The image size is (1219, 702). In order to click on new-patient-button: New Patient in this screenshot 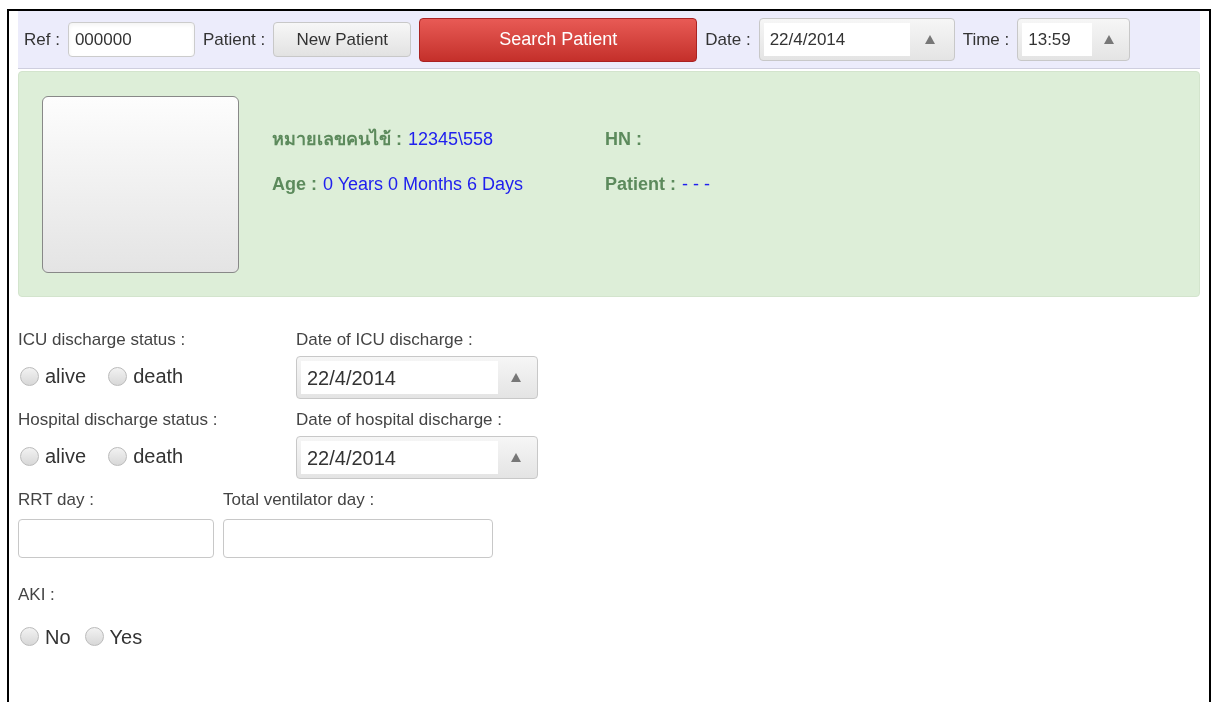, I will do `click(342, 39)`.